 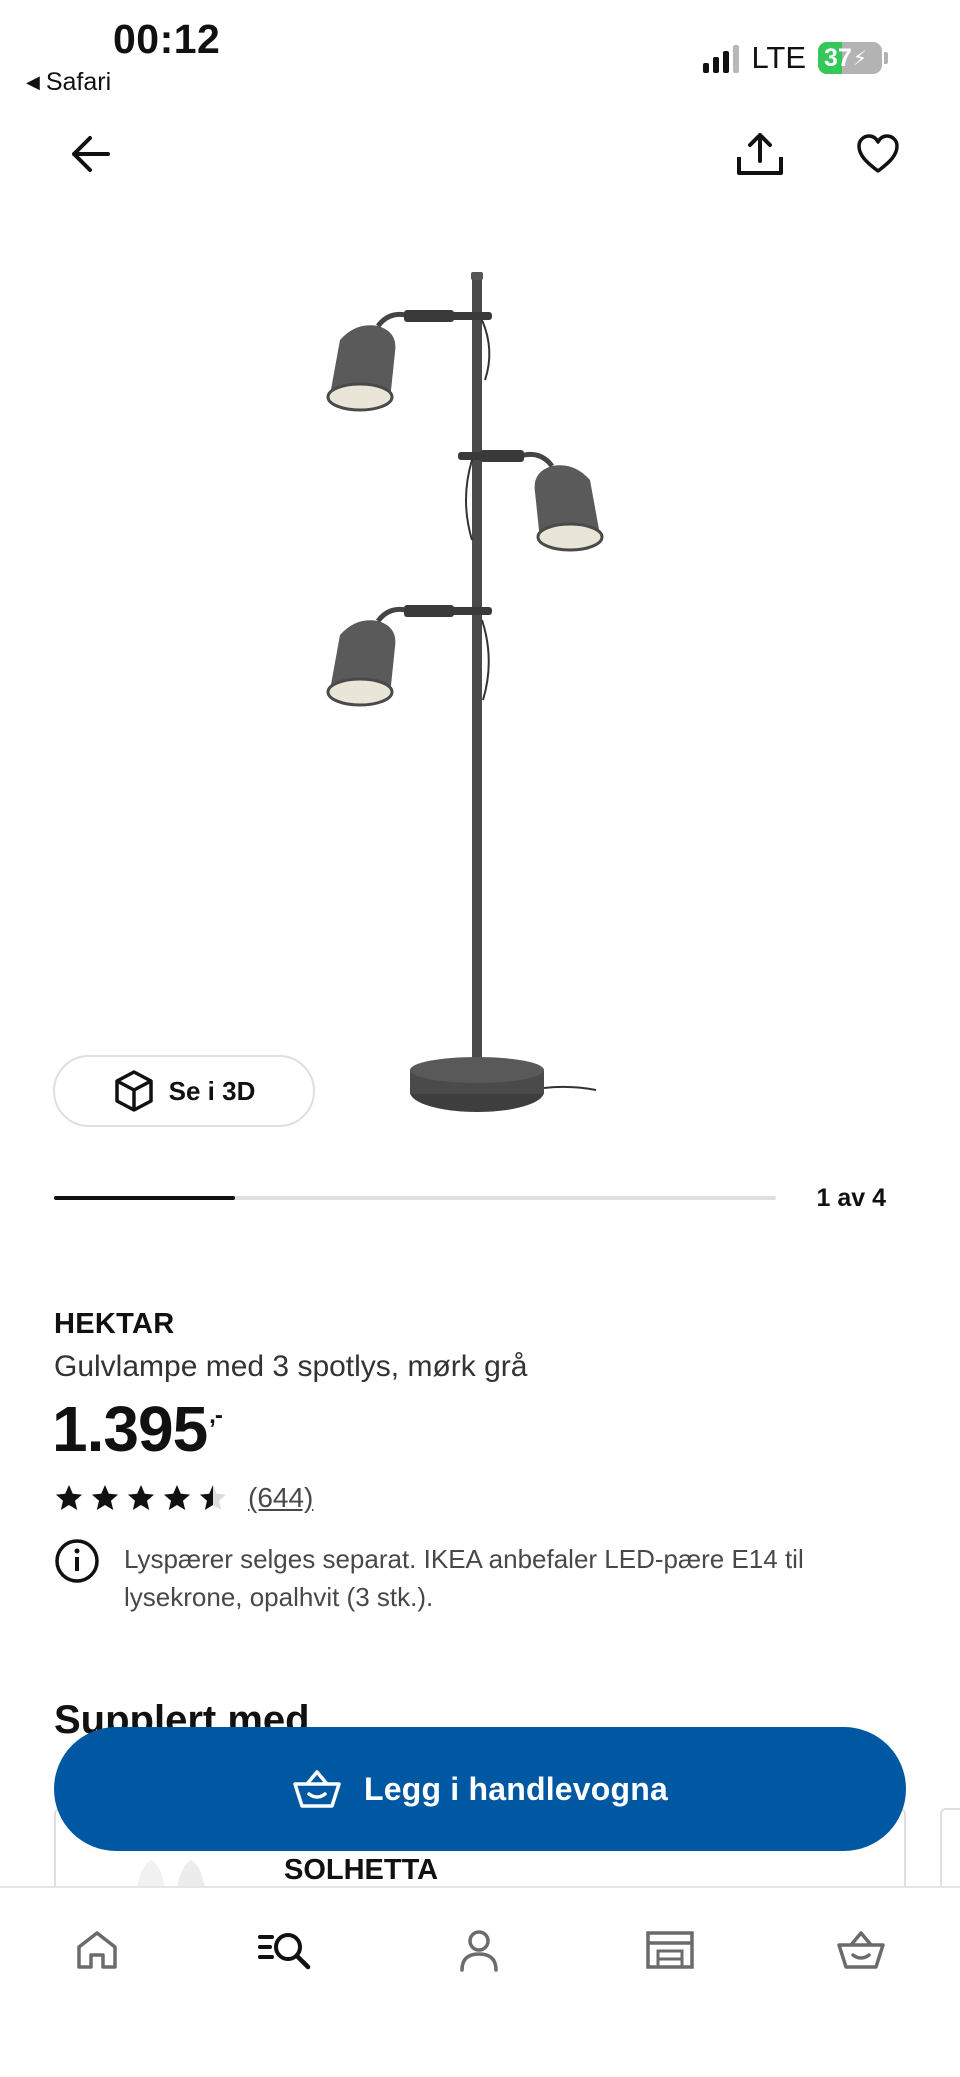 I want to click on product-price: 1.395 ,-, so click(x=137, y=1429).